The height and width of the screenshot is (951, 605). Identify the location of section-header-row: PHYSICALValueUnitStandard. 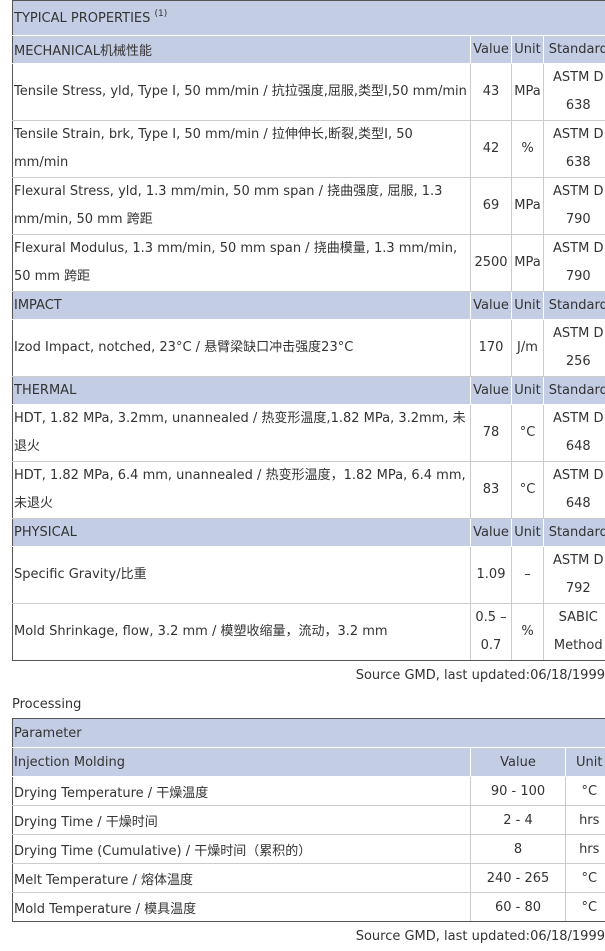
(309, 533).